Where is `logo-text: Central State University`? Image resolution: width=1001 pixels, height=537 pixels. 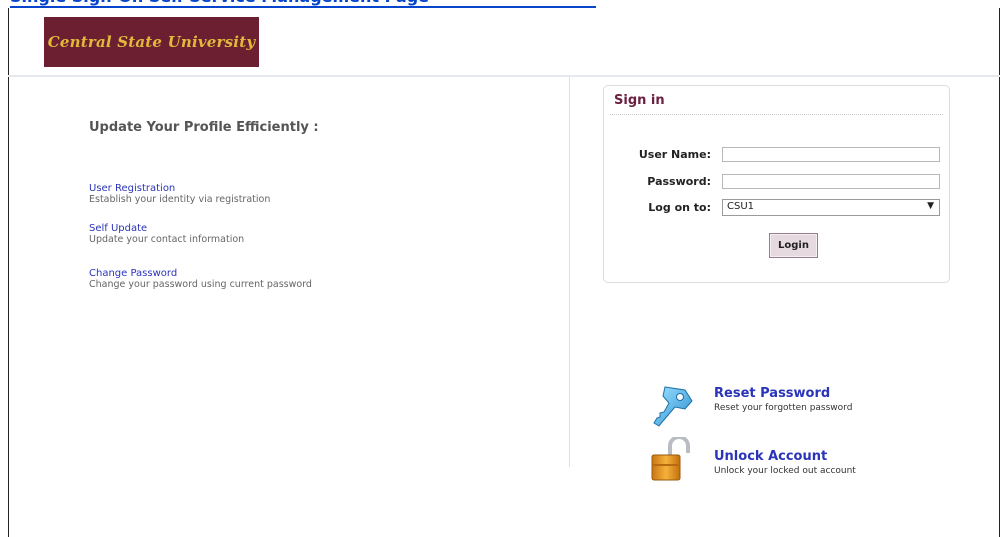 logo-text: Central State University is located at coordinates (151, 42).